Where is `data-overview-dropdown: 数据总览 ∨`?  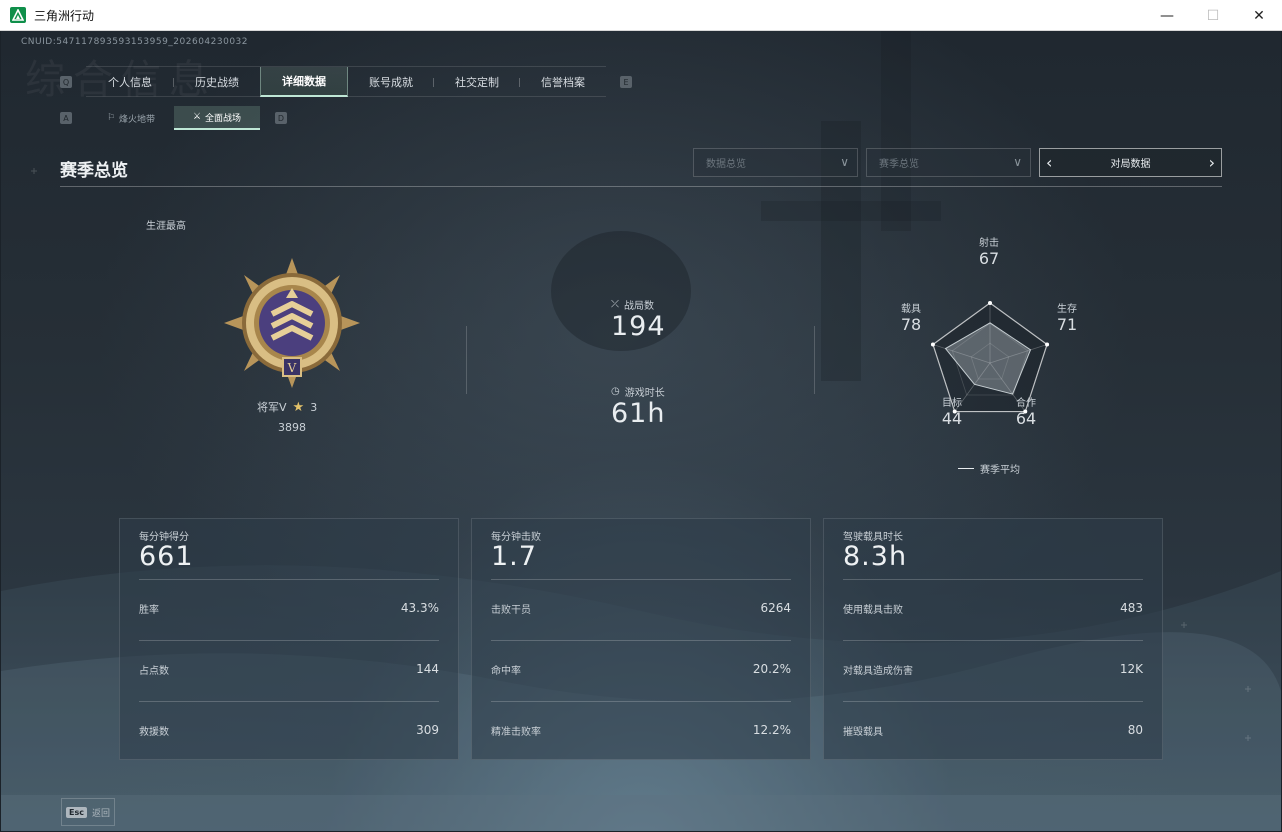
data-overview-dropdown: 数据总览 ∨ is located at coordinates (775, 162).